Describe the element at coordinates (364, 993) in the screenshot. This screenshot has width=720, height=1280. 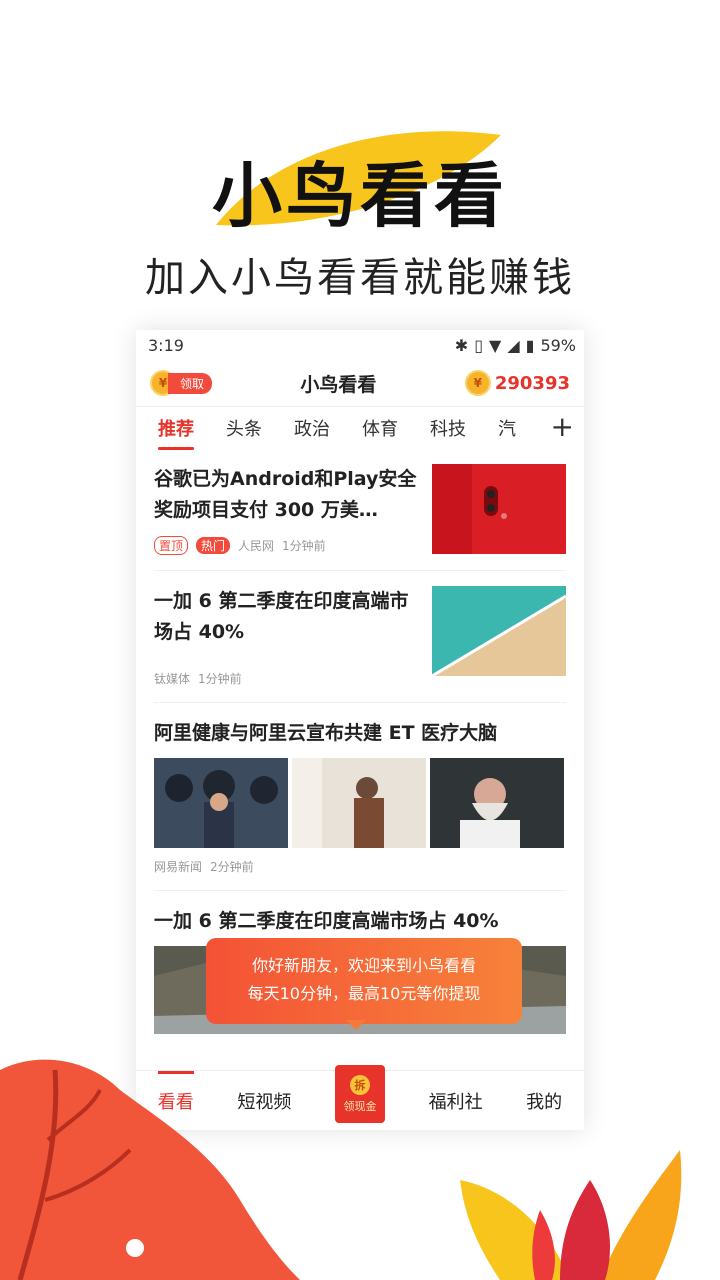
I see `popup-line-2: 每天10分钟，最高10元等你提现` at that location.